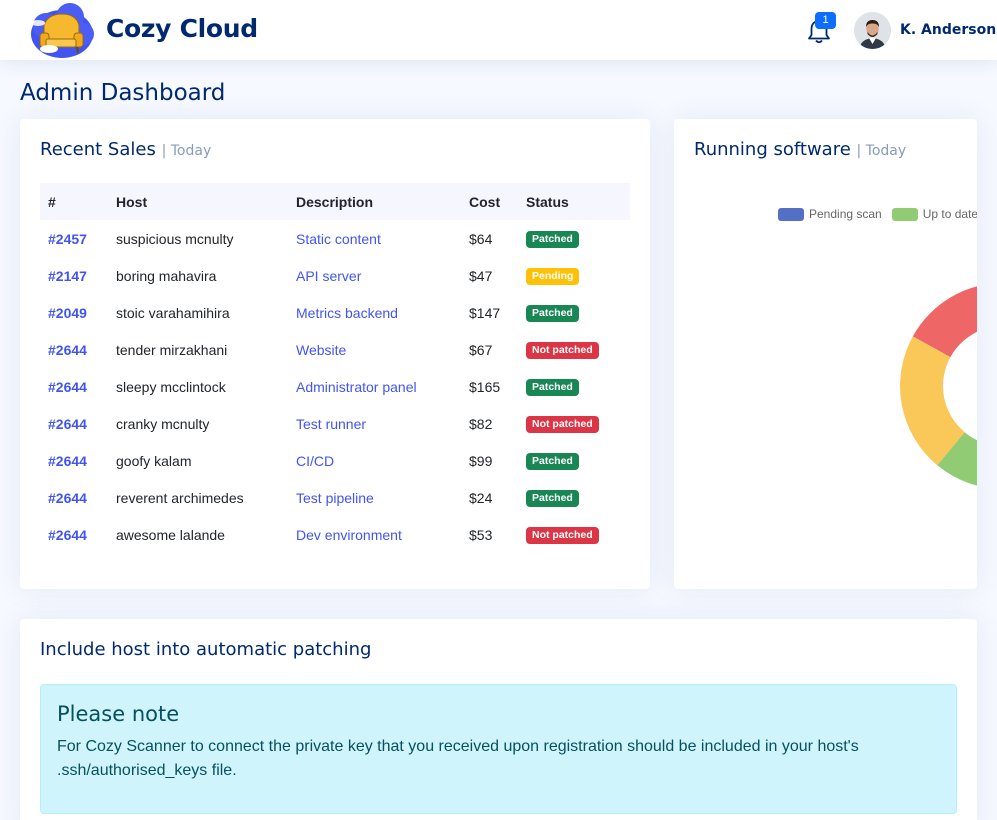  What do you see at coordinates (374, 312) in the screenshot?
I see `description-link: Metrics backend` at bounding box center [374, 312].